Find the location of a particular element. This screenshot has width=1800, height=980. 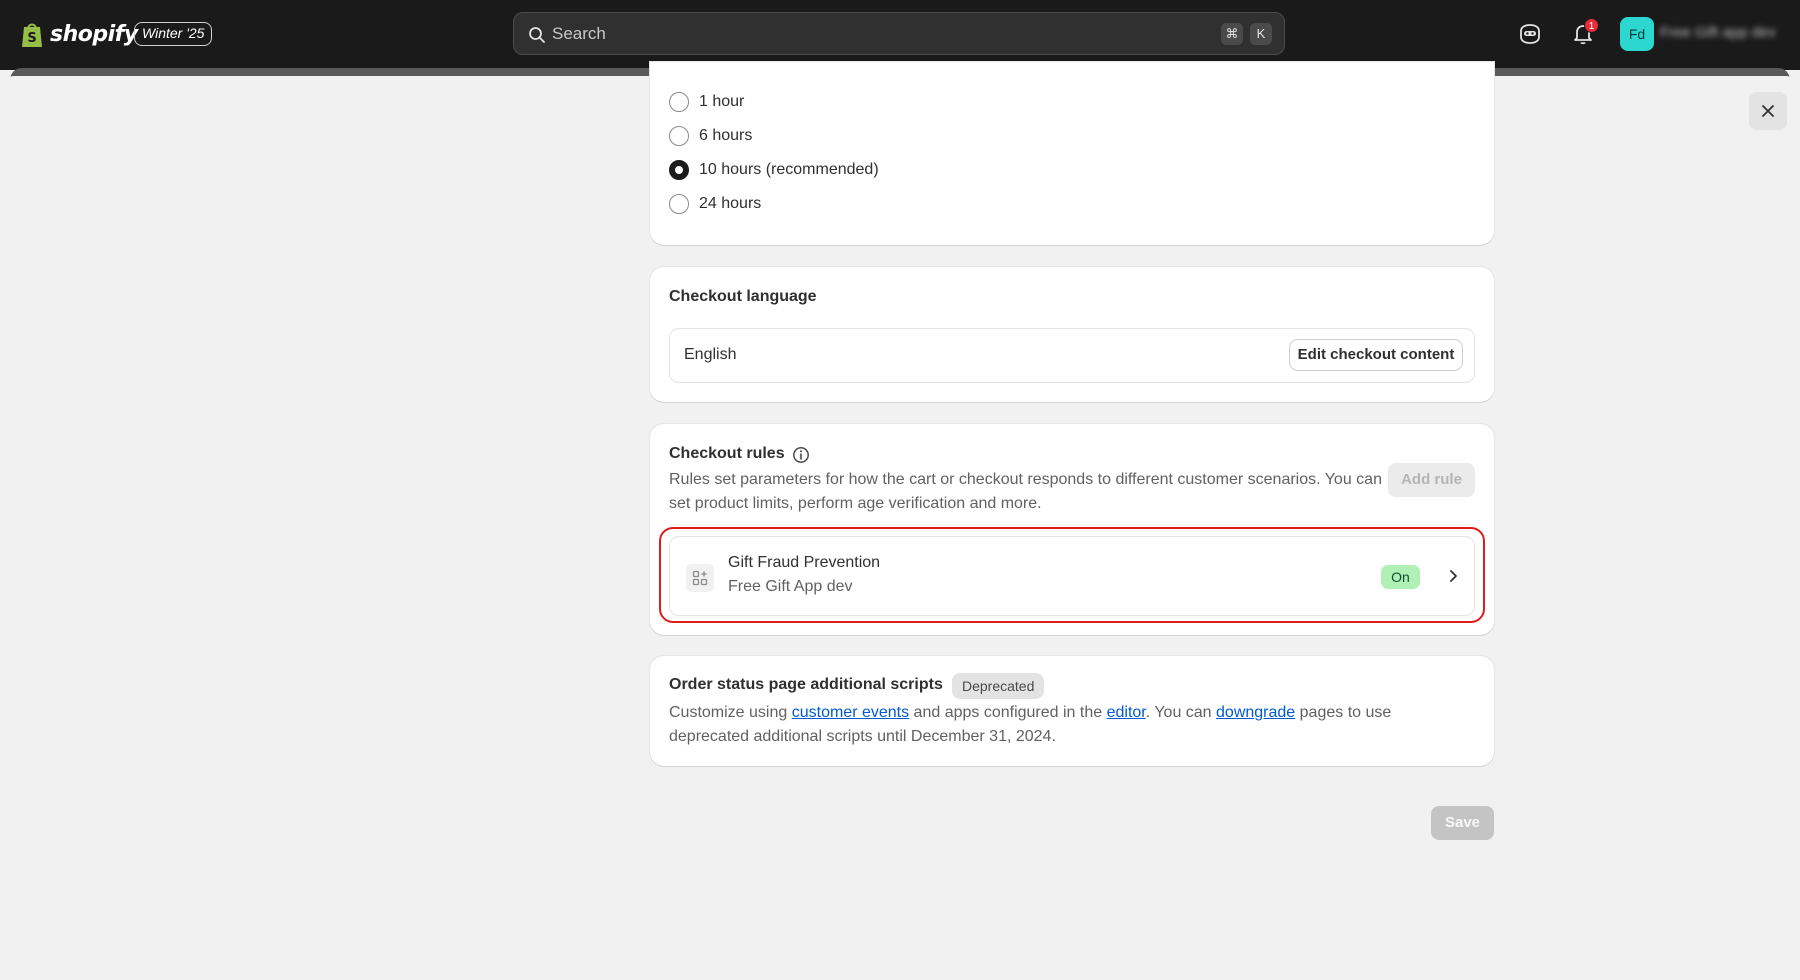

shopify-bag-icon: S is located at coordinates (32, 35).